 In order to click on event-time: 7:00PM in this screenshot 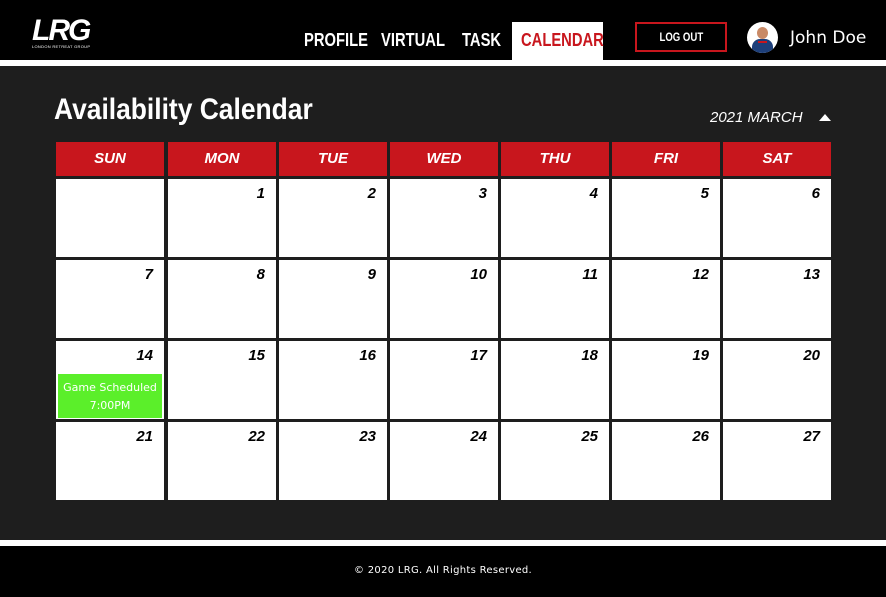, I will do `click(110, 405)`.